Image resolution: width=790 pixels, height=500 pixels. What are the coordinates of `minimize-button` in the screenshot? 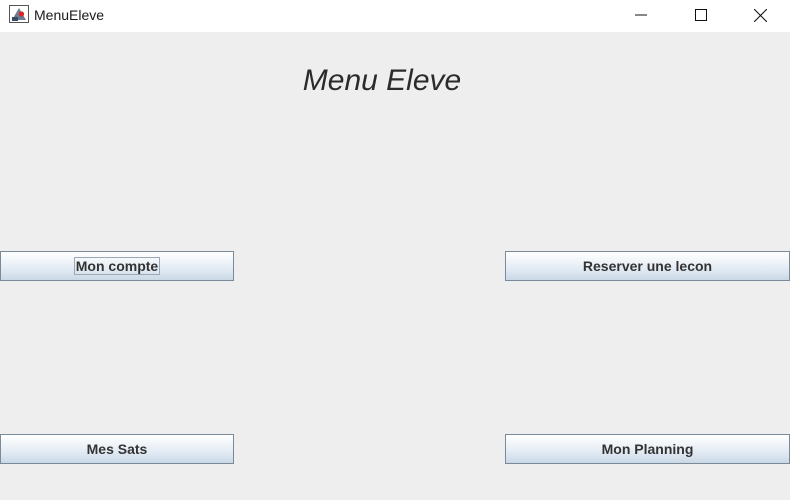 It's located at (641, 15).